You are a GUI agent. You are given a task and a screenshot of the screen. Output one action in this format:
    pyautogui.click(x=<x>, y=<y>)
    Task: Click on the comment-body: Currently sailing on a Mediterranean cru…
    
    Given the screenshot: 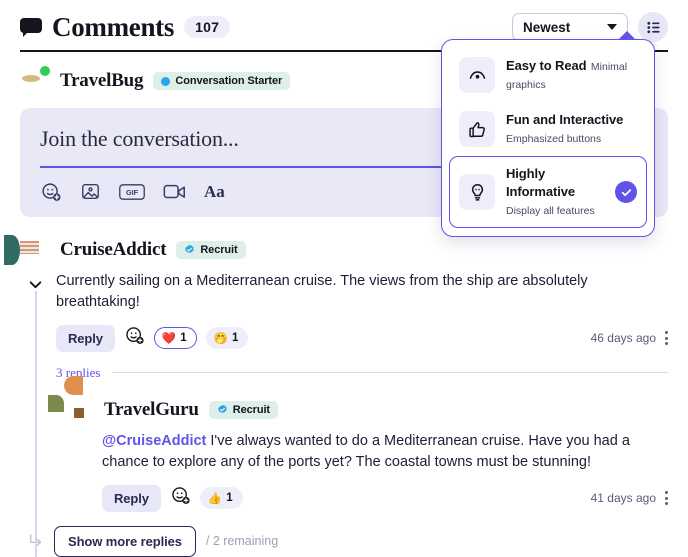 What is the action you would take?
    pyautogui.click(x=362, y=311)
    